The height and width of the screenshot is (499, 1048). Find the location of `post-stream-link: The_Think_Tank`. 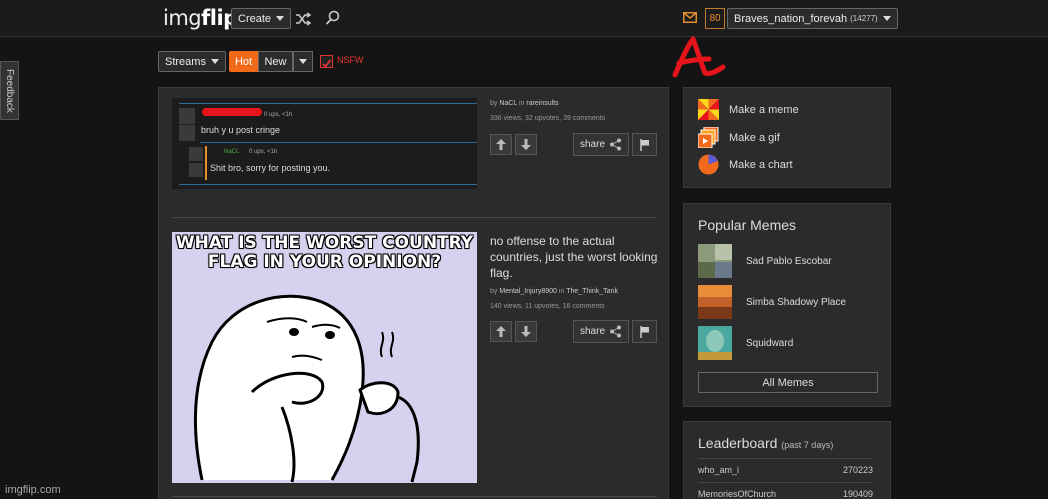

post-stream-link: The_Think_Tank is located at coordinates (592, 291).